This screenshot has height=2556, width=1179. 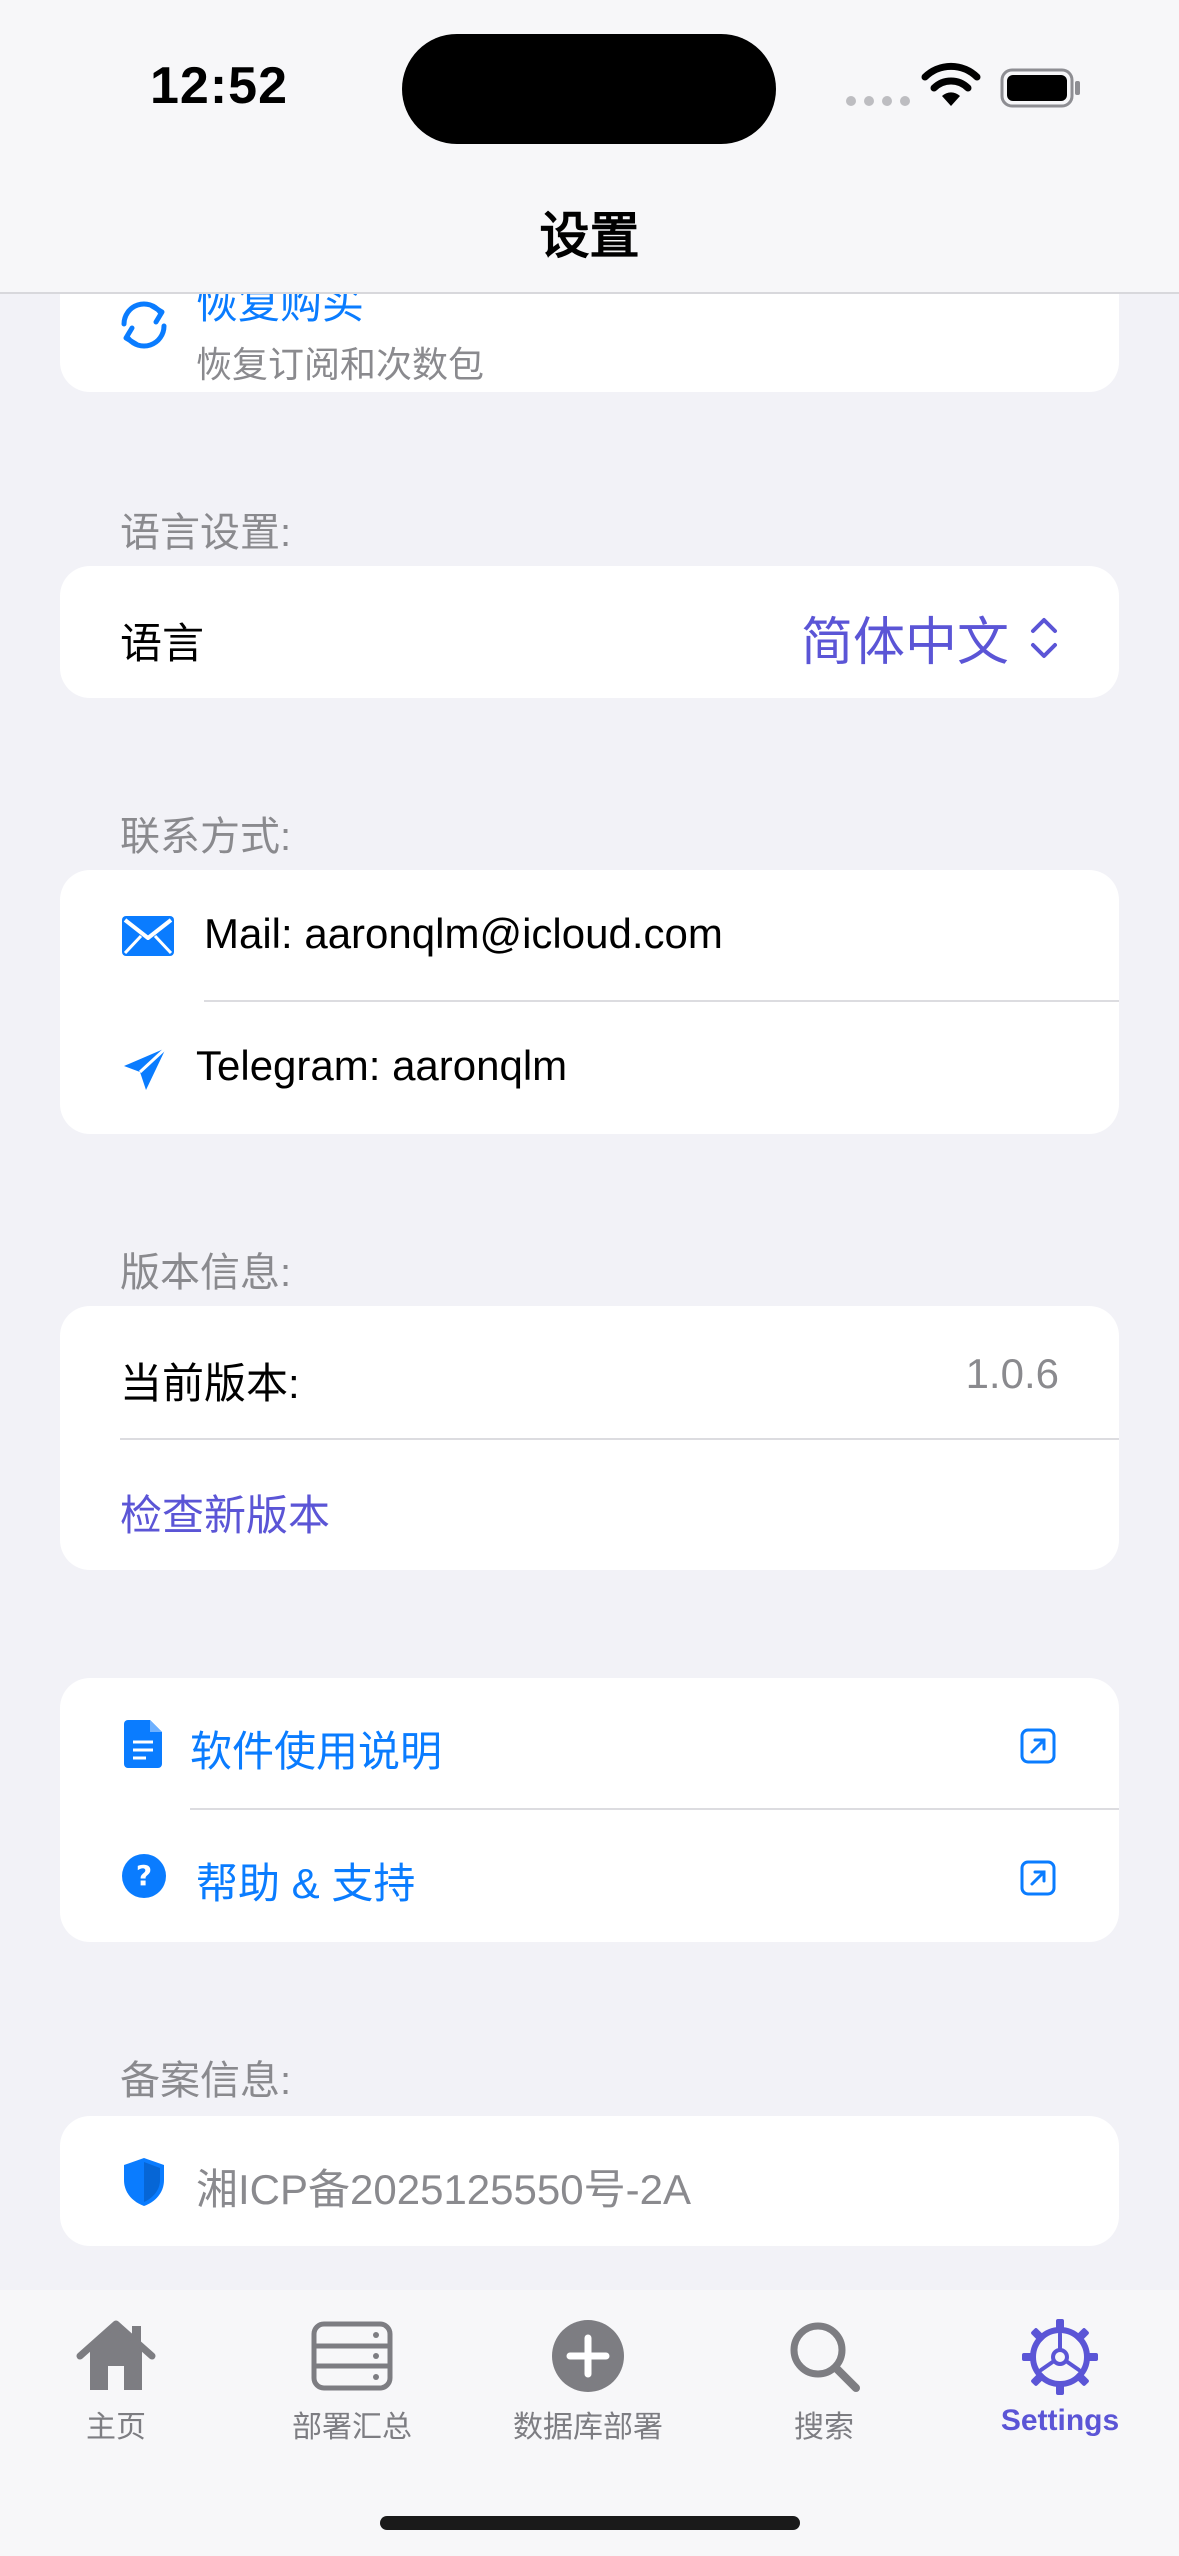 I want to click on gear-icon, so click(x=1059, y=2357).